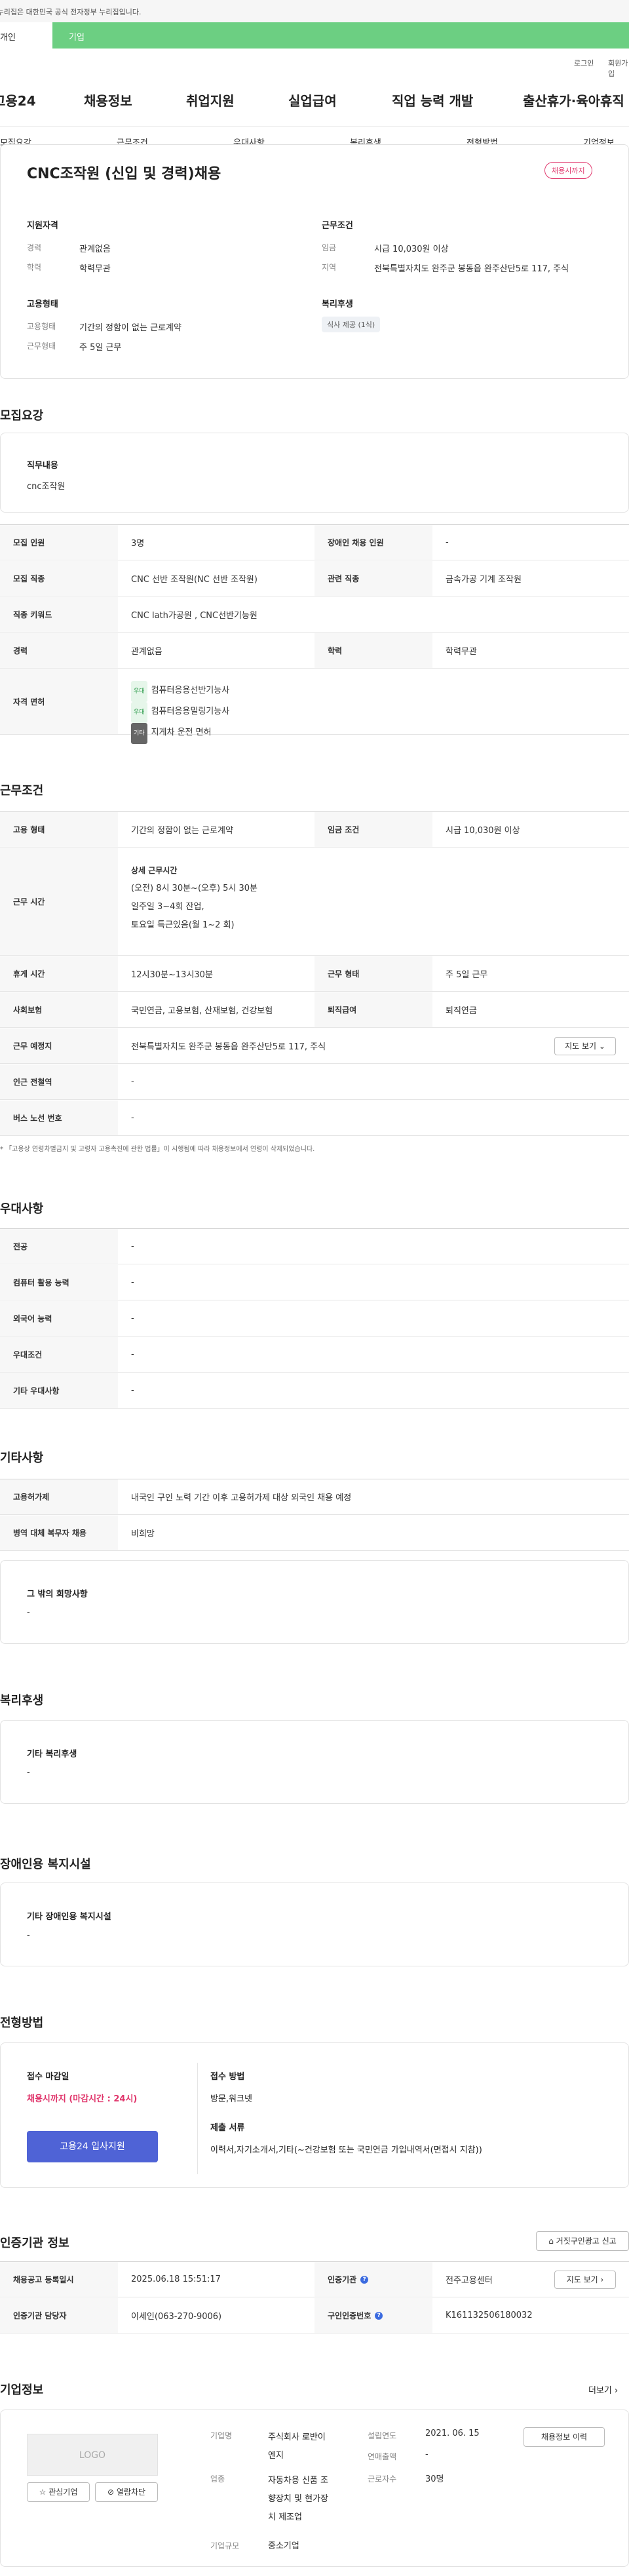  I want to click on block-company-button: ⊘ 열람차단, so click(126, 2492).